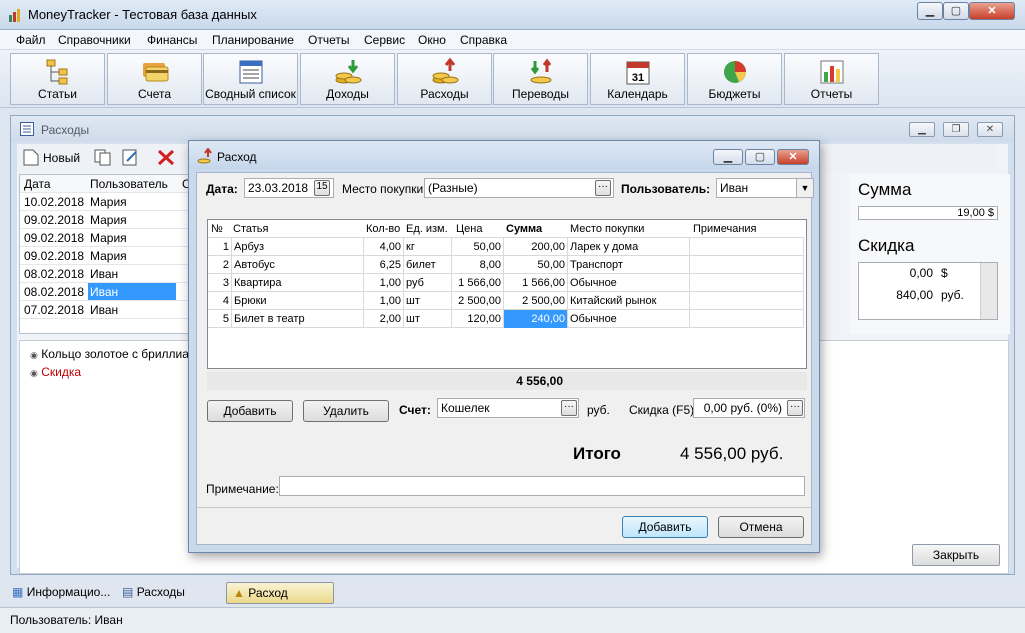  What do you see at coordinates (629, 301) in the screenshot?
I see `cell-place: Китайский рынок` at bounding box center [629, 301].